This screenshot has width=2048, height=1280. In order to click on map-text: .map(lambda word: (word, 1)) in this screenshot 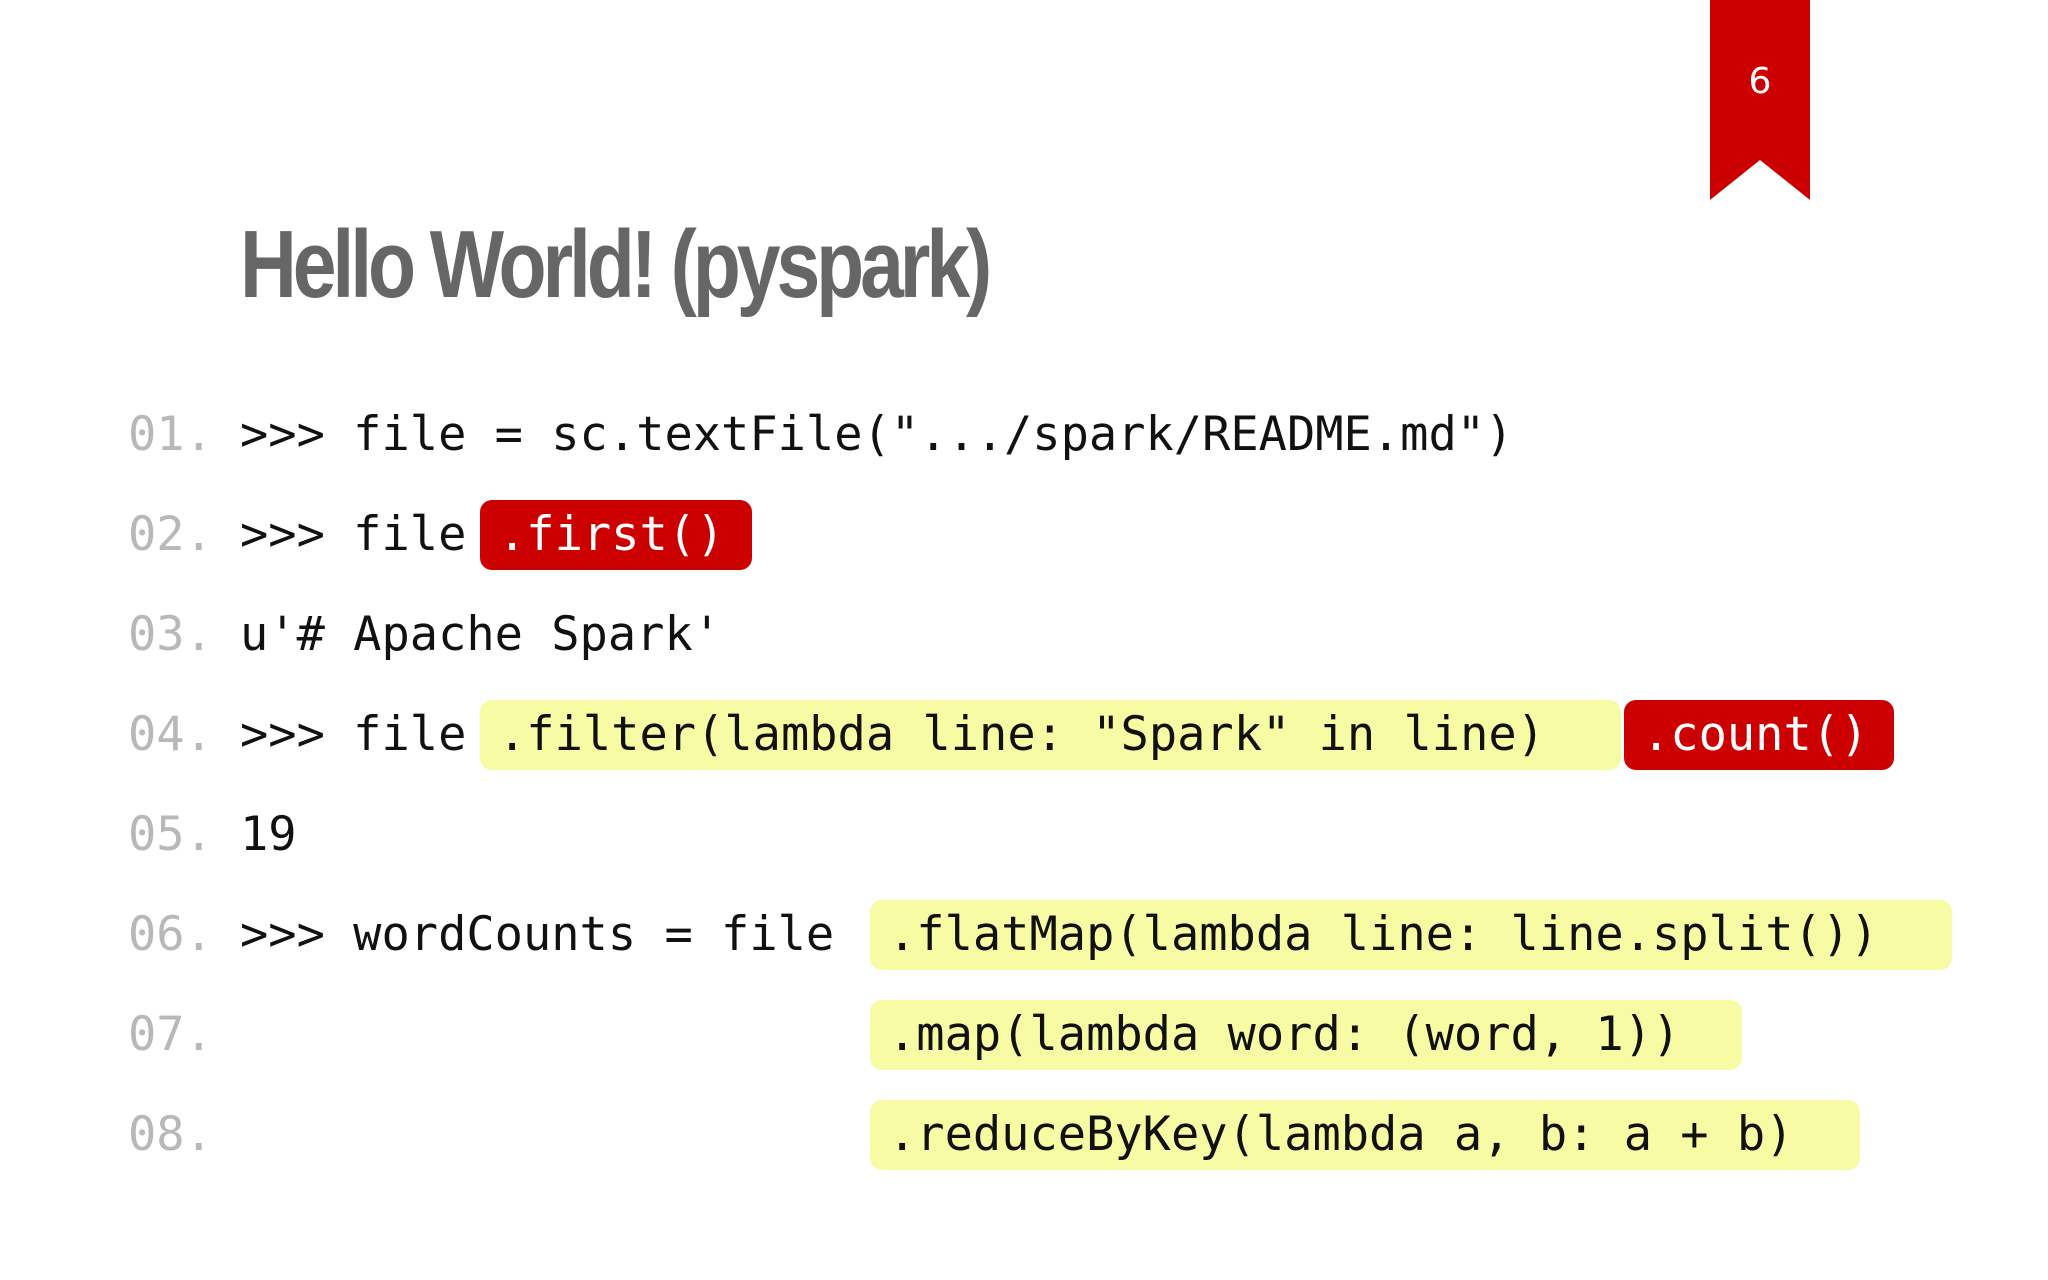, I will do `click(1284, 1034)`.